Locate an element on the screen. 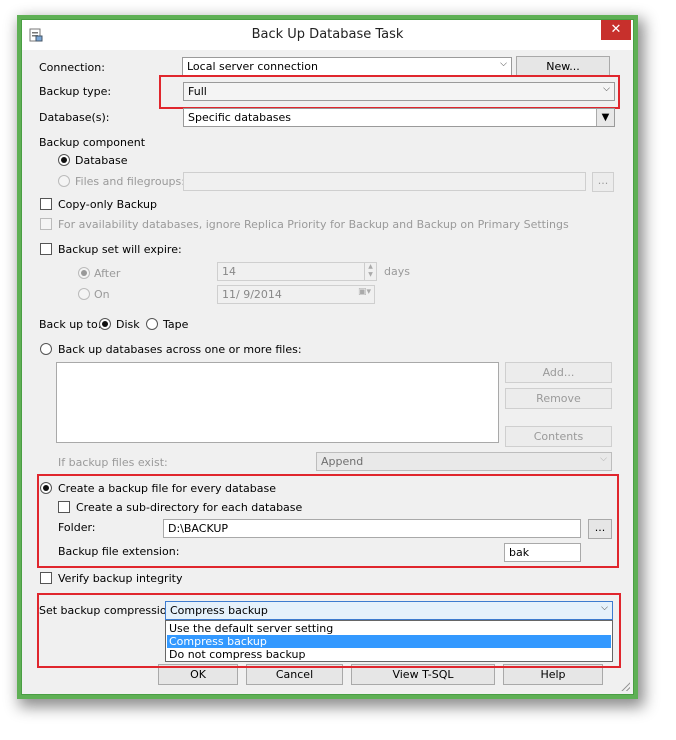 This screenshot has height=740, width=676. databases-combo: Specific databases ▼ is located at coordinates (399, 117).